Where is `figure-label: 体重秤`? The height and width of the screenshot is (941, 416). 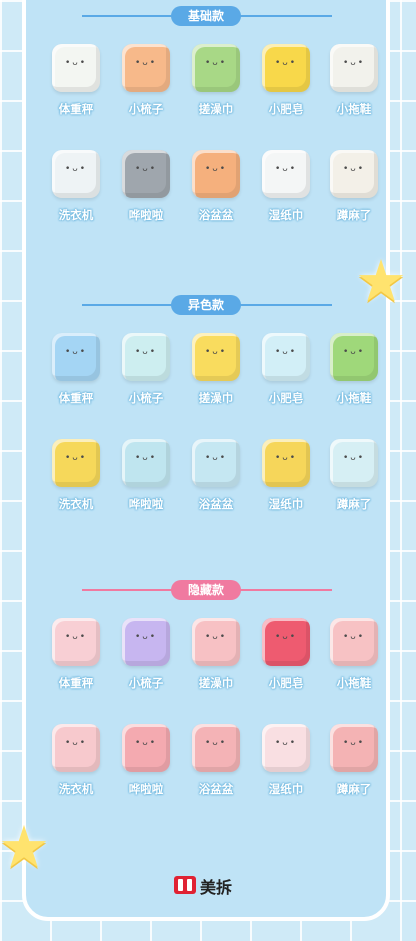 figure-label: 体重秤 is located at coordinates (76, 398).